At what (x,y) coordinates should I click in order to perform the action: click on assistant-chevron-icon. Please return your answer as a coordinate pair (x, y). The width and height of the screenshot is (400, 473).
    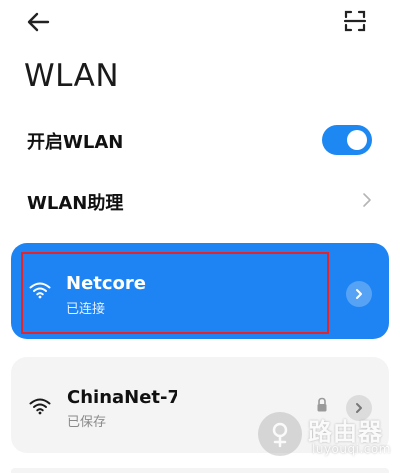
    Looking at the image, I should click on (367, 200).